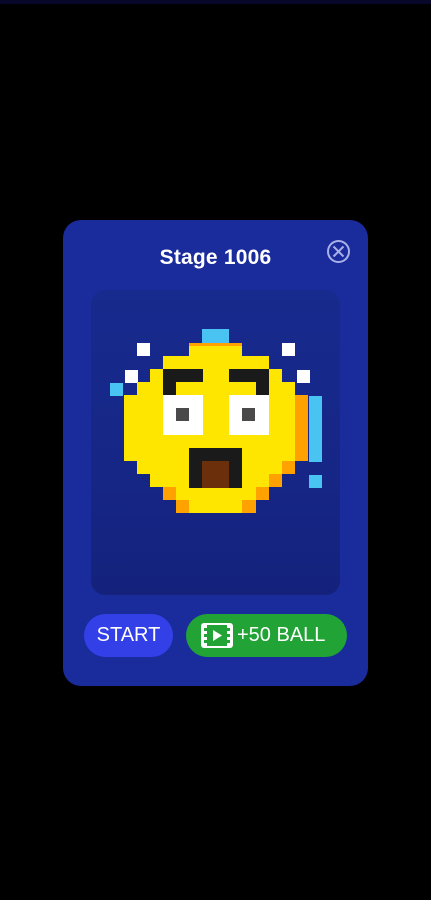 This screenshot has width=431, height=900. I want to click on reward-ball-button: +50 BALL, so click(266, 635).